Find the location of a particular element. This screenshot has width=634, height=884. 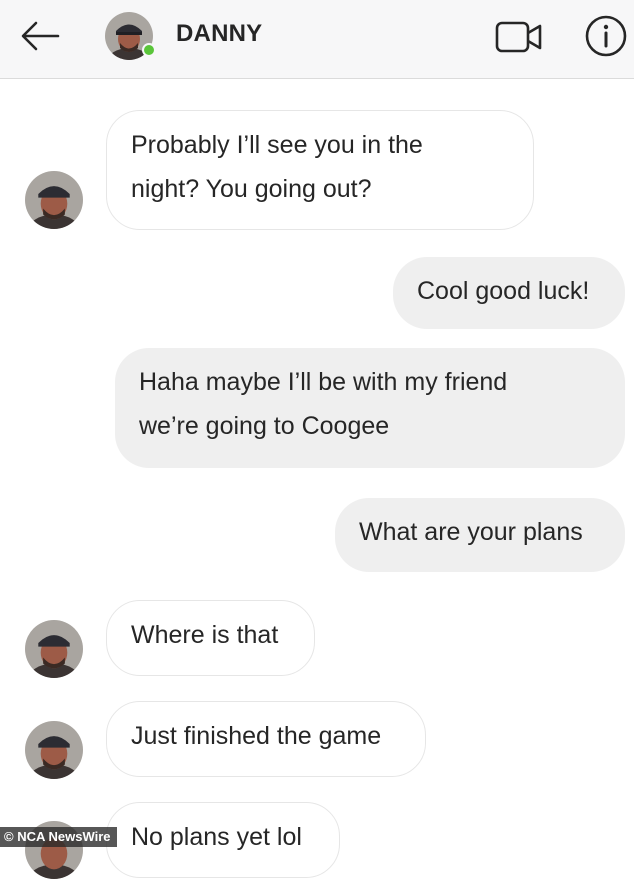

contact-name: DANNY is located at coordinates (219, 34).